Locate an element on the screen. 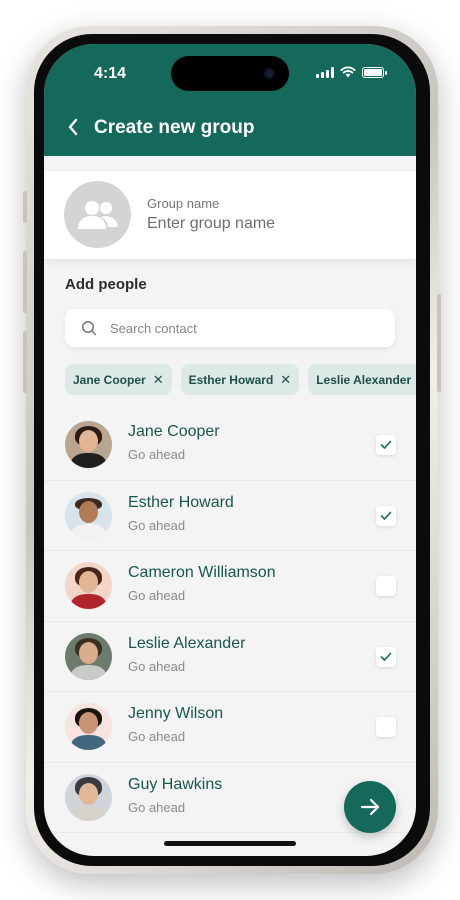 This screenshot has height=900, width=460. group-info-card: Group name is located at coordinates (230, 215).